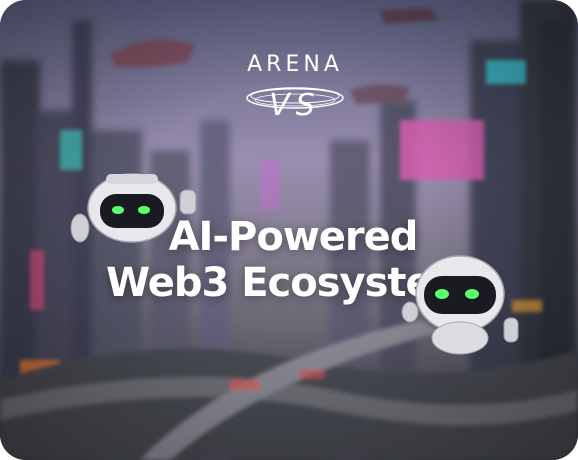  Describe the element at coordinates (295, 105) in the screenshot. I see `logo-subtext: VS` at that location.